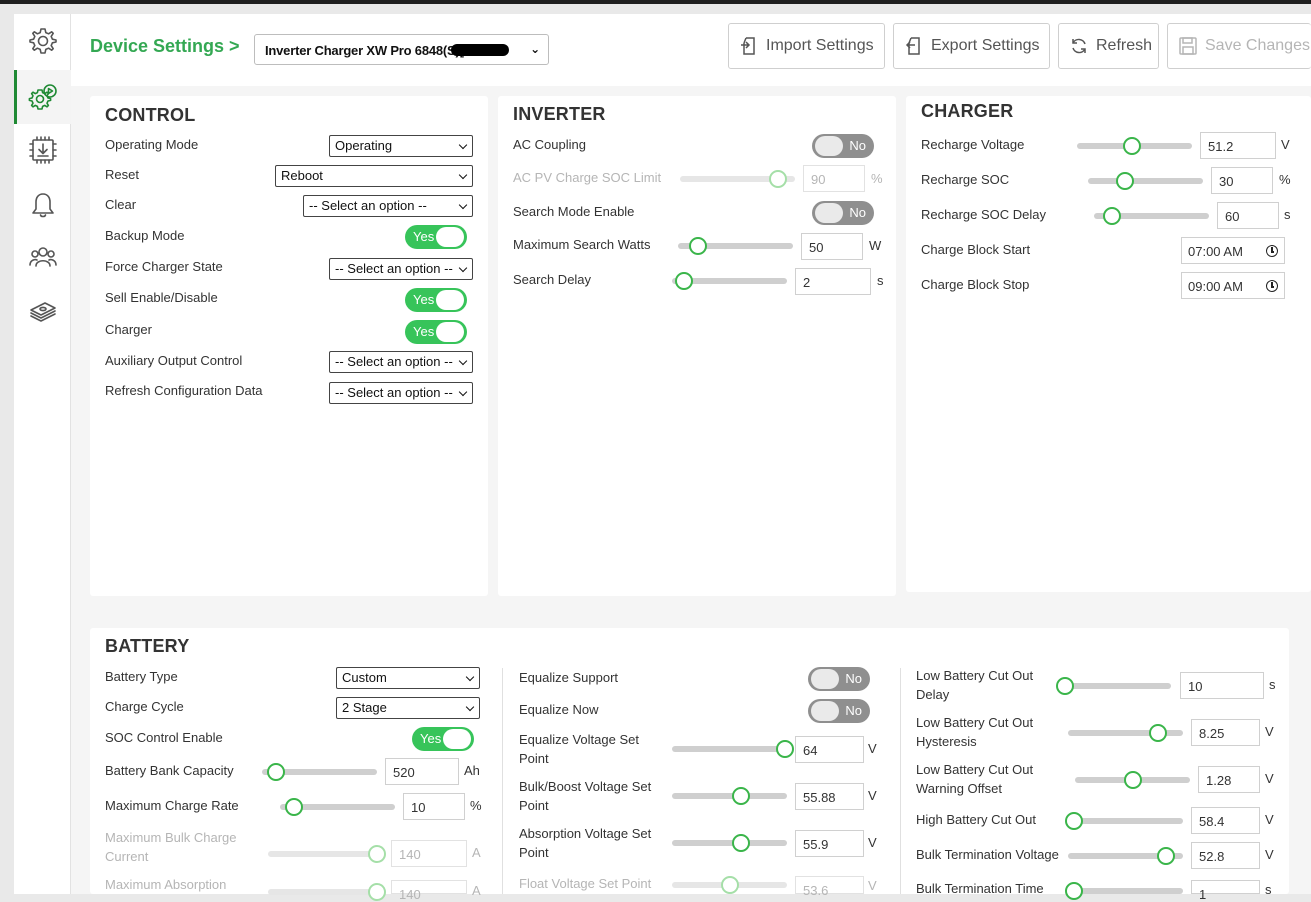 This screenshot has width=1311, height=902. What do you see at coordinates (834, 178) in the screenshot?
I see `ac-pv-soc-limit-input: 90` at bounding box center [834, 178].